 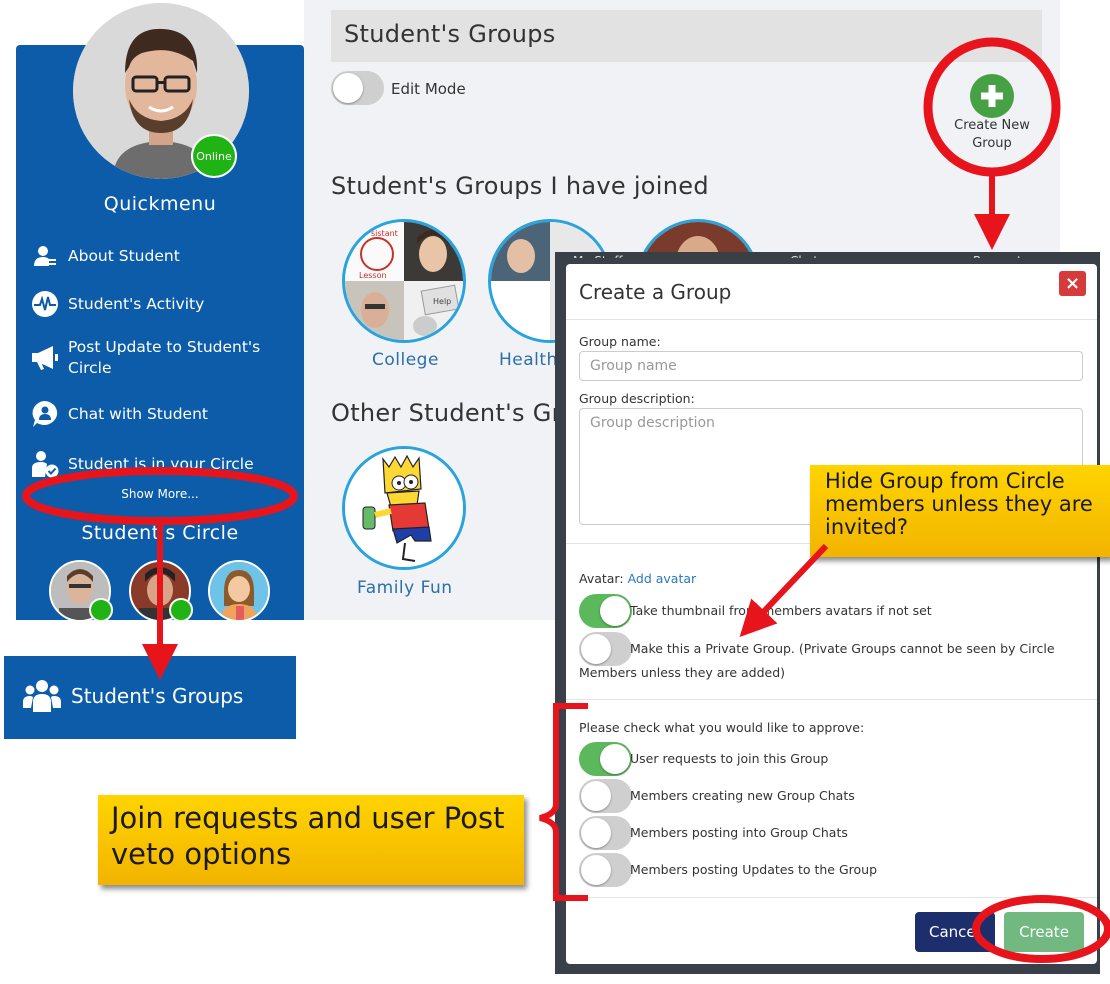 I want to click on avatar-row: Avatar: Add avatar, so click(x=637, y=578).